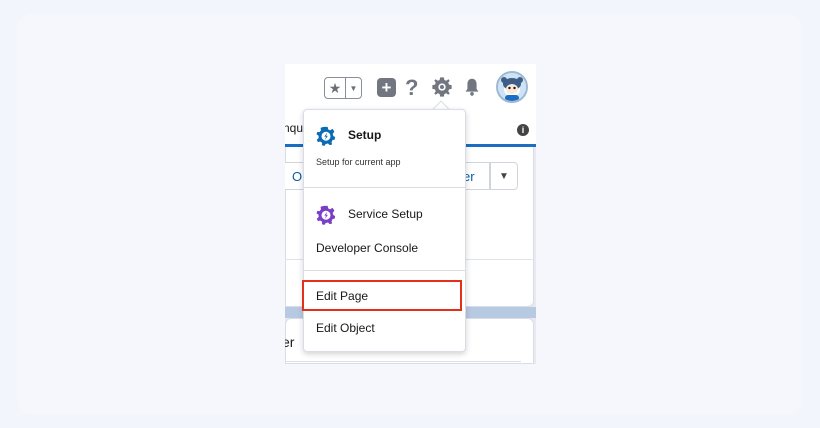 The image size is (820, 428). Describe the element at coordinates (442, 87) in the screenshot. I see `gear-icon` at that location.